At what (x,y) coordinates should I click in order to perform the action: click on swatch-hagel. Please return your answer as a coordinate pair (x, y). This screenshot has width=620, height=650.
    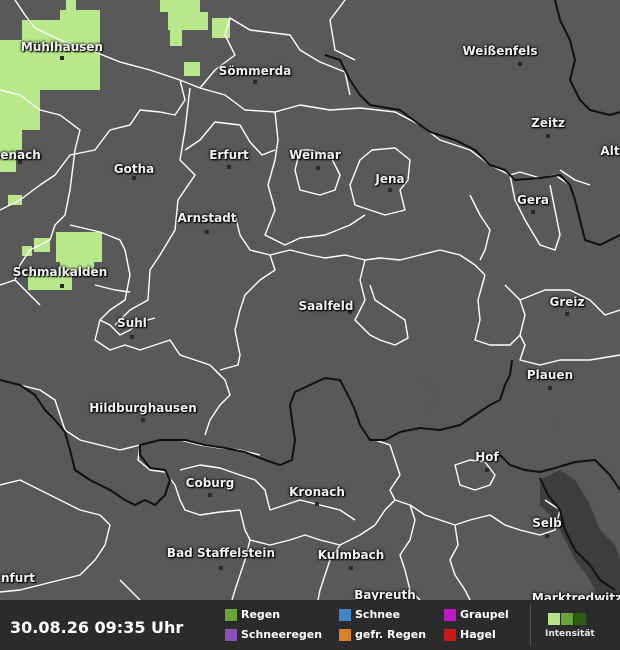
    Looking at the image, I should click on (450, 635).